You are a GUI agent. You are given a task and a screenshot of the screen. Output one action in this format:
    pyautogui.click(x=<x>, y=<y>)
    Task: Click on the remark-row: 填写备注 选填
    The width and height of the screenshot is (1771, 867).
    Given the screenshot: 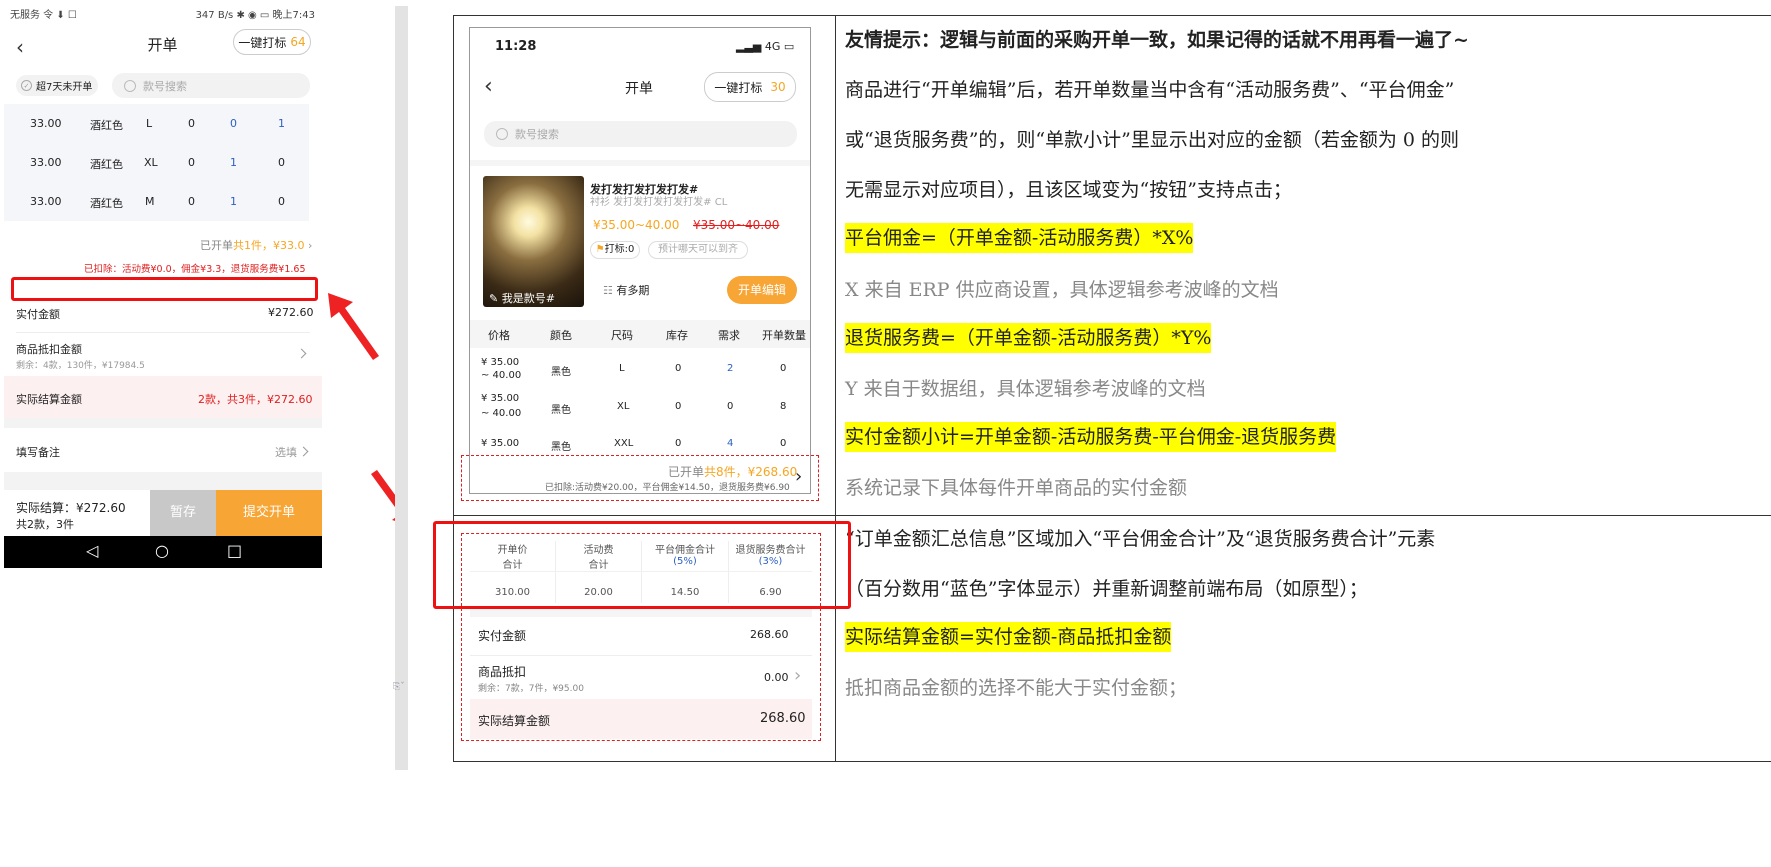 What is the action you would take?
    pyautogui.click(x=163, y=450)
    